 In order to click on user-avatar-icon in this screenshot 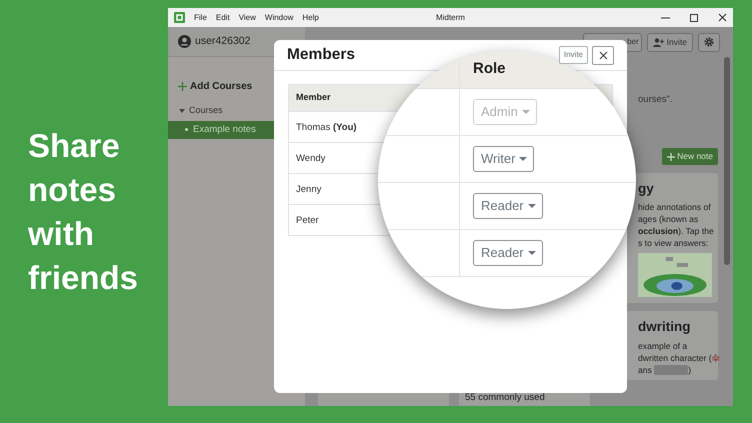, I will do `click(184, 41)`.